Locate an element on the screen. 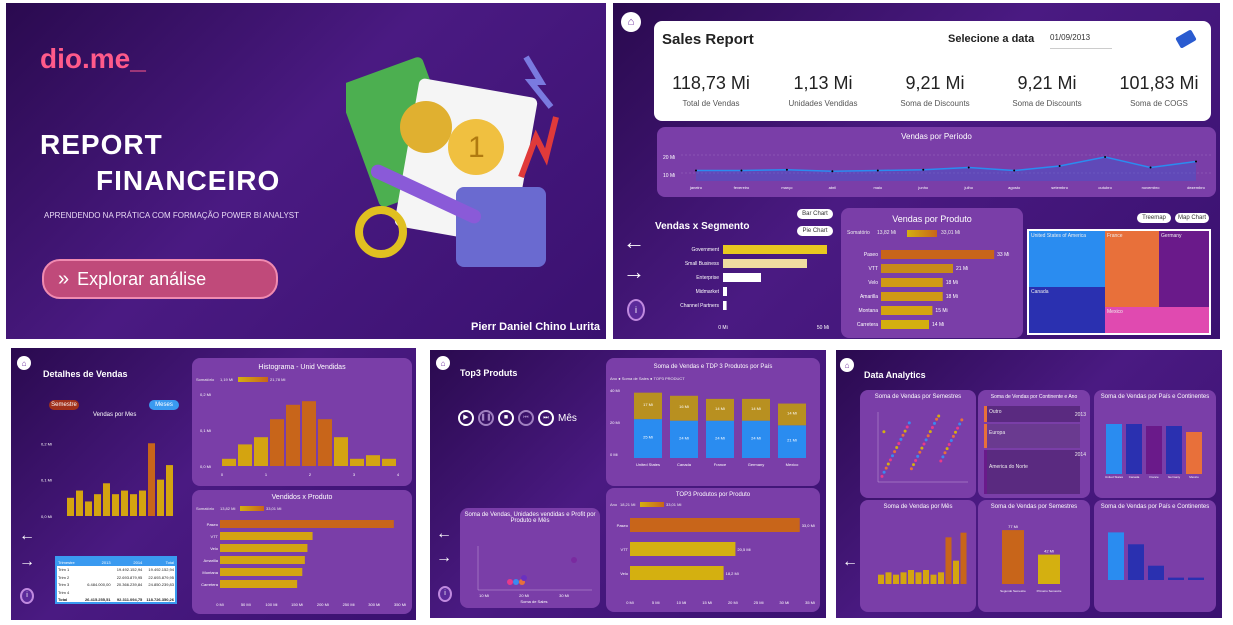  treemap-button: Treemap is located at coordinates (1154, 218).